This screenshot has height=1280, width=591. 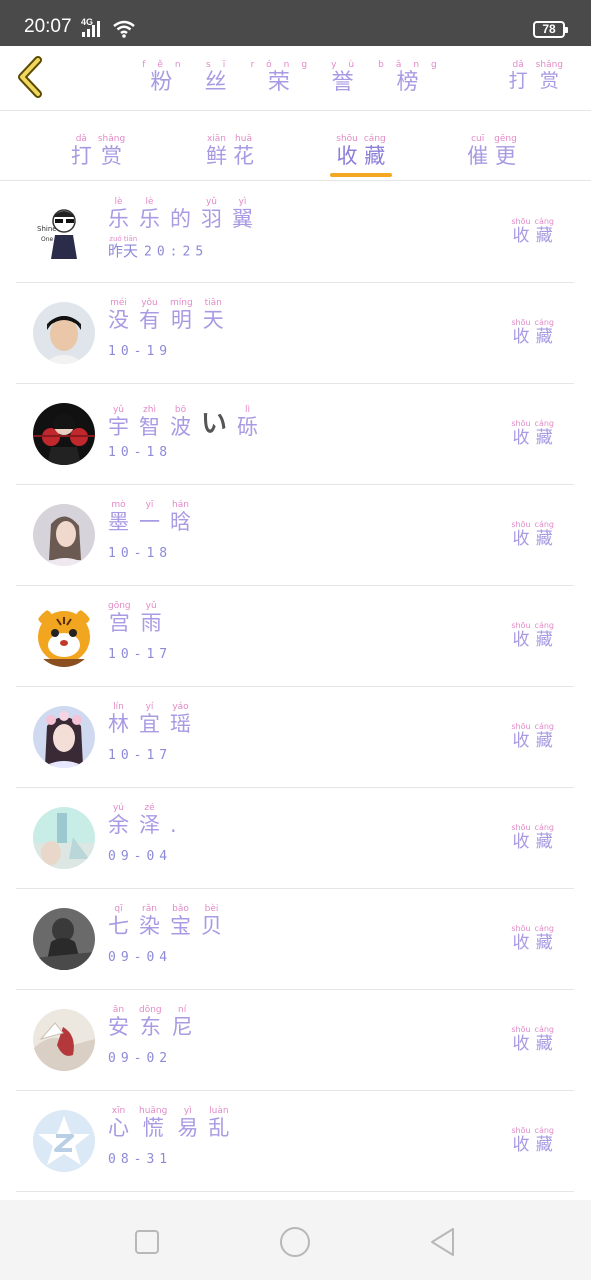 What do you see at coordinates (295, 146) in the screenshot?
I see `tab-bar: dǎ 打 shǎng 赏 xiān 鲜 huā 花 shōu 收 cáng 藏 cuī 催 gēng 更` at bounding box center [295, 146].